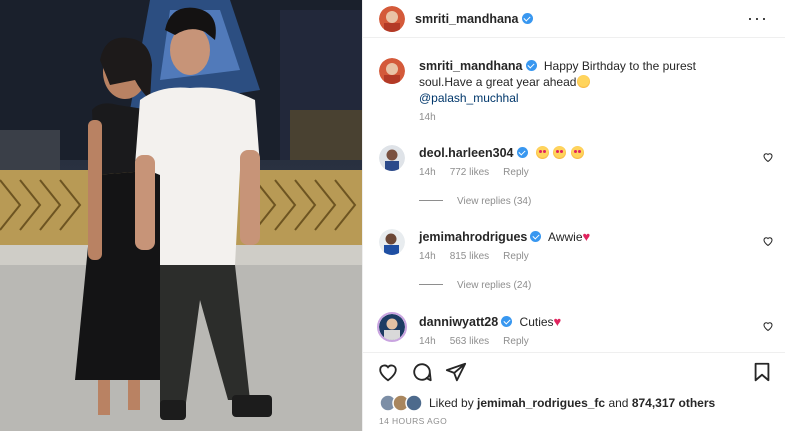 Image resolution: width=785 pixels, height=431 pixels. What do you see at coordinates (456, 372) in the screenshot?
I see `share-icon` at bounding box center [456, 372].